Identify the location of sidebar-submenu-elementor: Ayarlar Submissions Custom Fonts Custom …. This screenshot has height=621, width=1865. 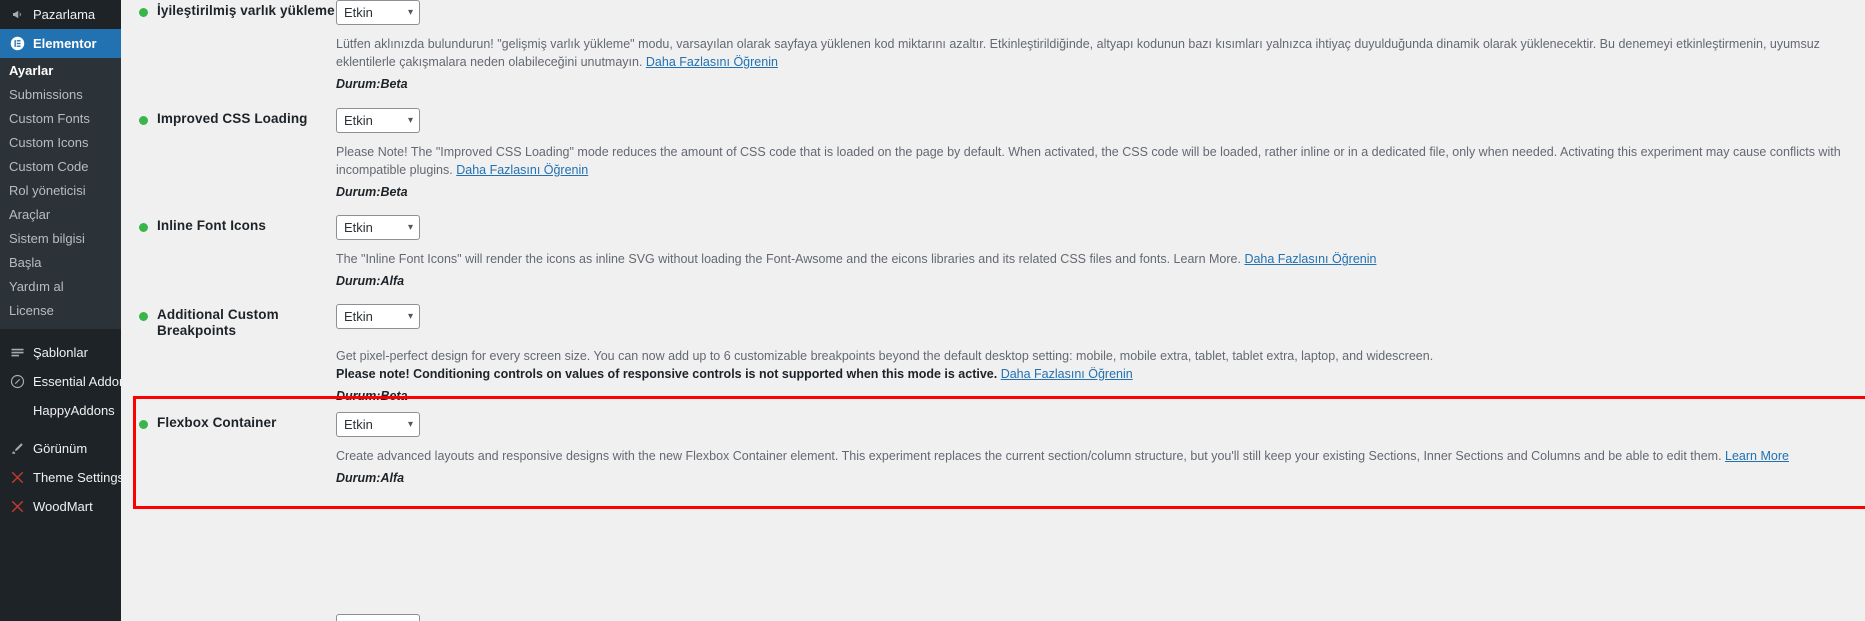
(60, 193).